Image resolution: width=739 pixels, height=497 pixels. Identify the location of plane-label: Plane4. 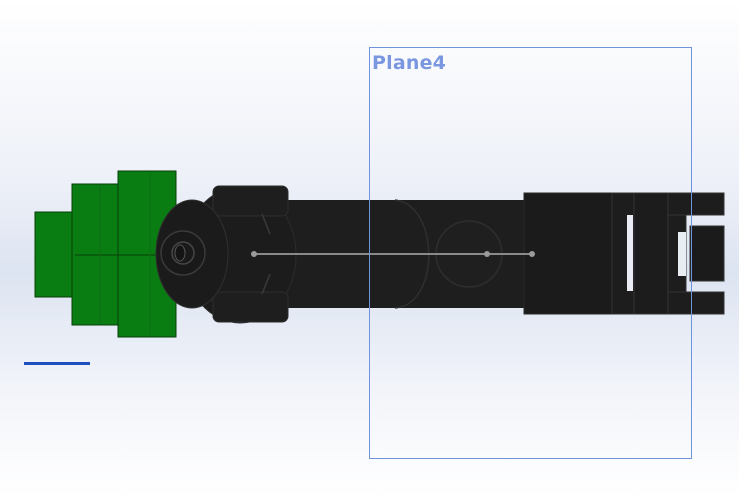
(409, 63).